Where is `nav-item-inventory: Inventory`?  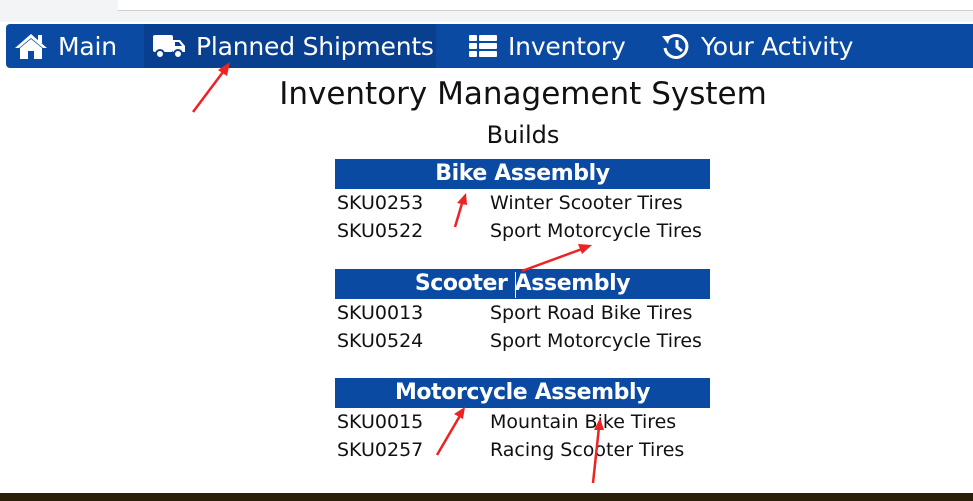
nav-item-inventory: Inventory is located at coordinates (546, 46).